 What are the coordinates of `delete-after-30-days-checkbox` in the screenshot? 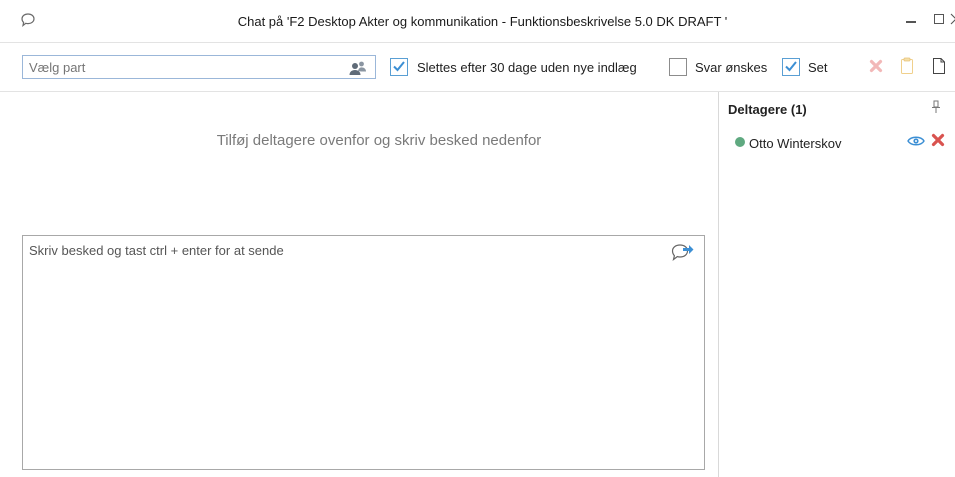 It's located at (399, 67).